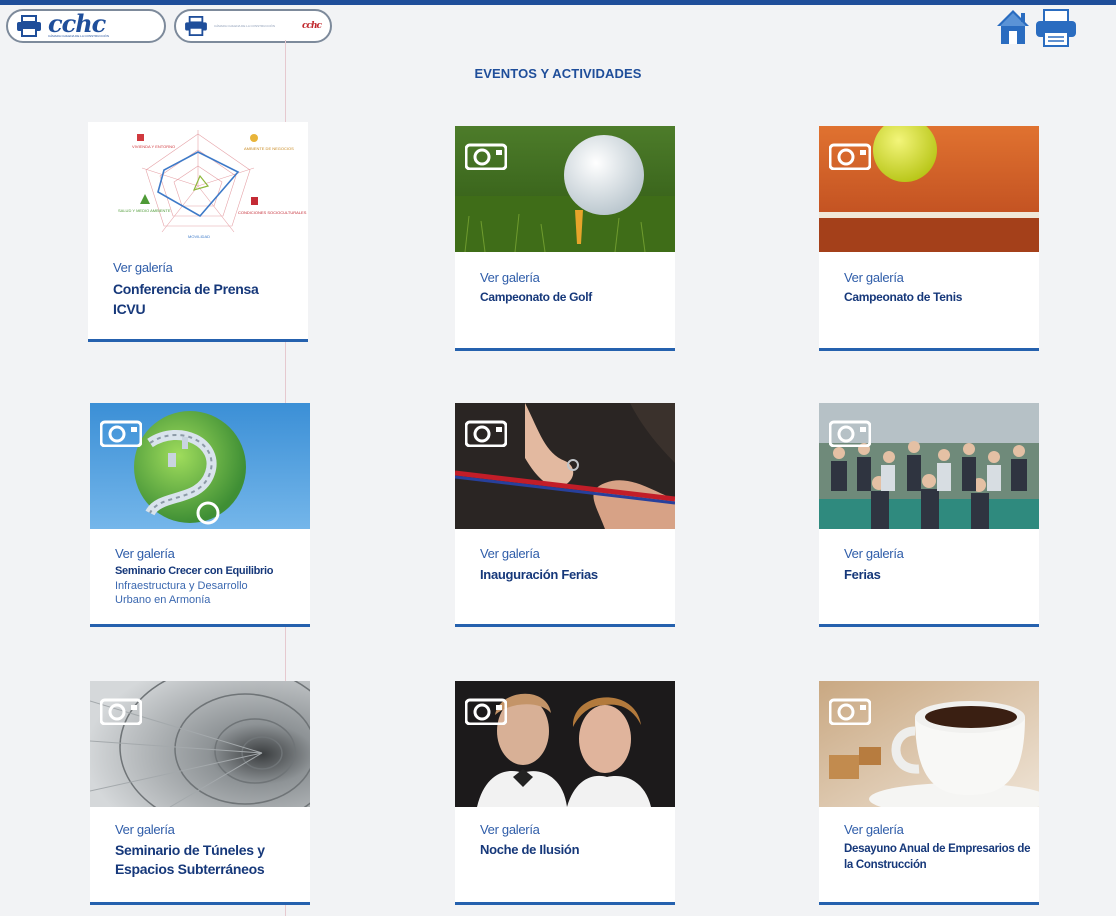 Image resolution: width=1116 pixels, height=916 pixels. What do you see at coordinates (269, 148) in the screenshot?
I see `radar-label-negocios: AMBIENTE DE NEGOCIOS` at bounding box center [269, 148].